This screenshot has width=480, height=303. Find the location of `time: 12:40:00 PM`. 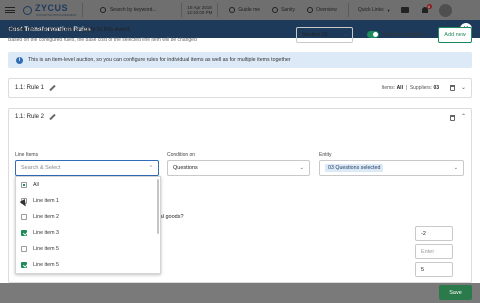

time: 12:40:00 PM is located at coordinates (199, 12).